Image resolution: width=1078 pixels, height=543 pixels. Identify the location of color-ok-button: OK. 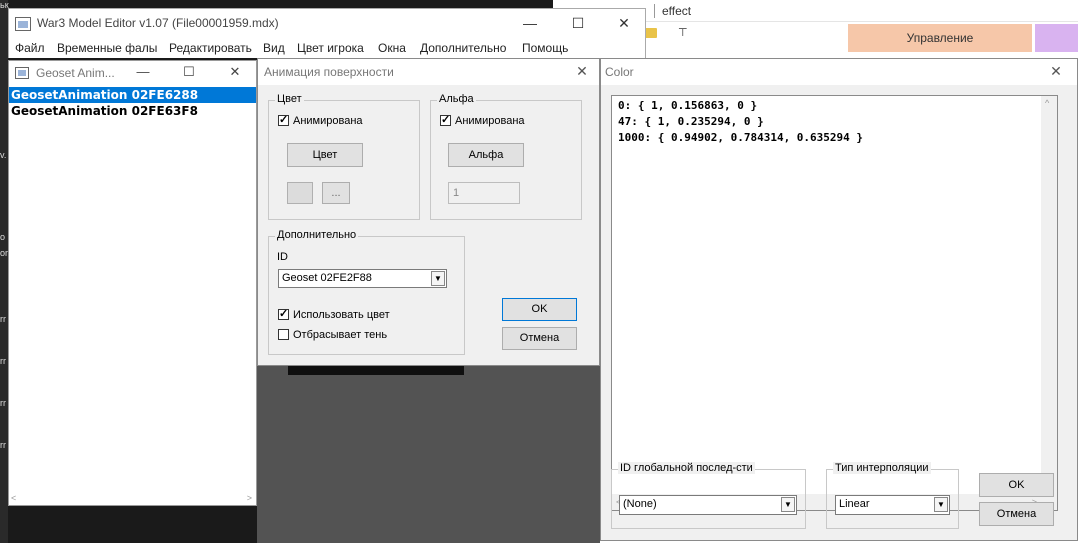
(1016, 485).